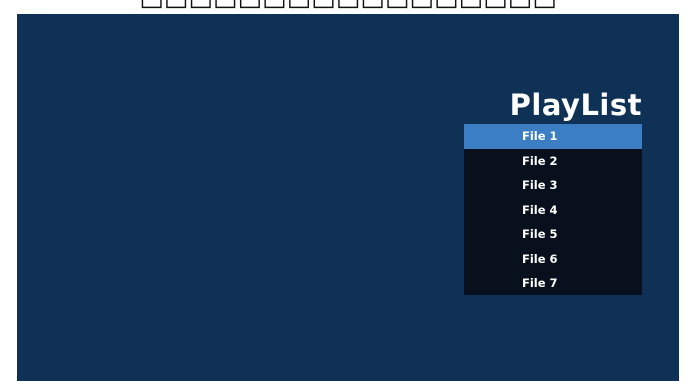 The height and width of the screenshot is (381, 696). What do you see at coordinates (553, 259) in the screenshot?
I see `playlist-item-file-6: File 6` at bounding box center [553, 259].